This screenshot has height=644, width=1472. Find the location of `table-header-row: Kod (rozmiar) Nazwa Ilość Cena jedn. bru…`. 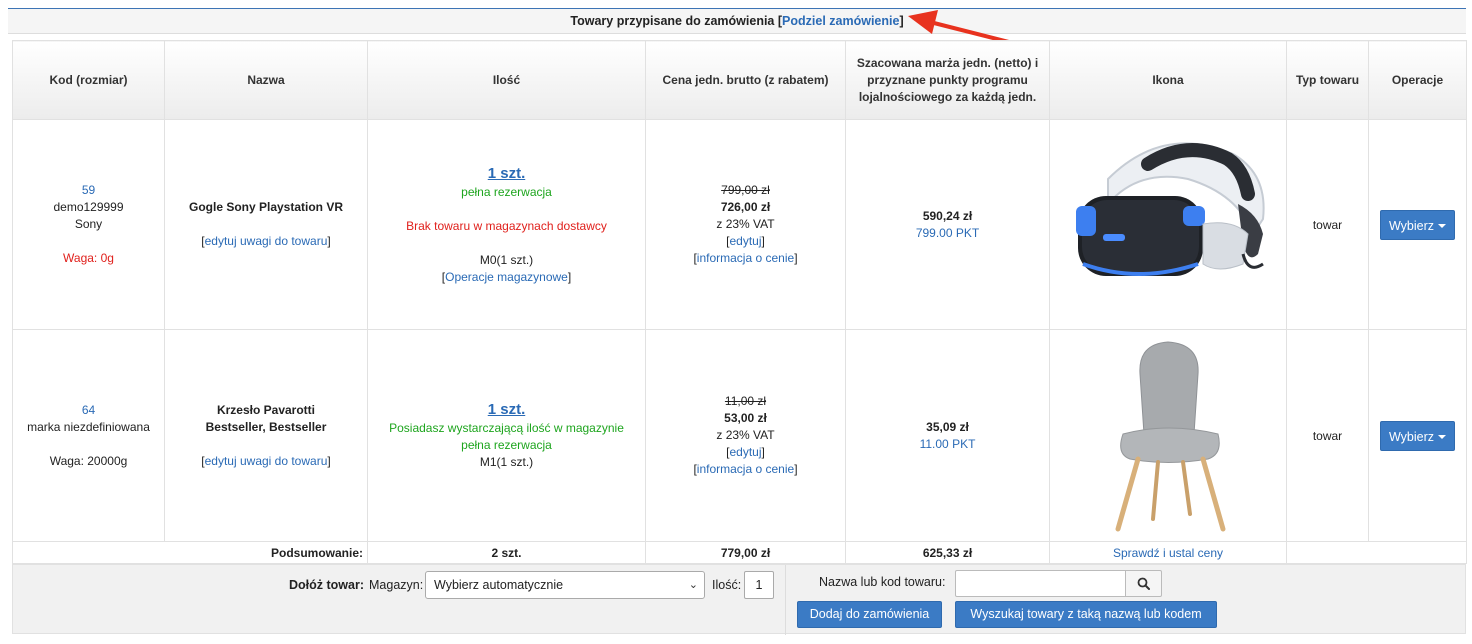

table-header-row: Kod (rozmiar) Nazwa Ilość Cena jedn. bru… is located at coordinates (739, 80).